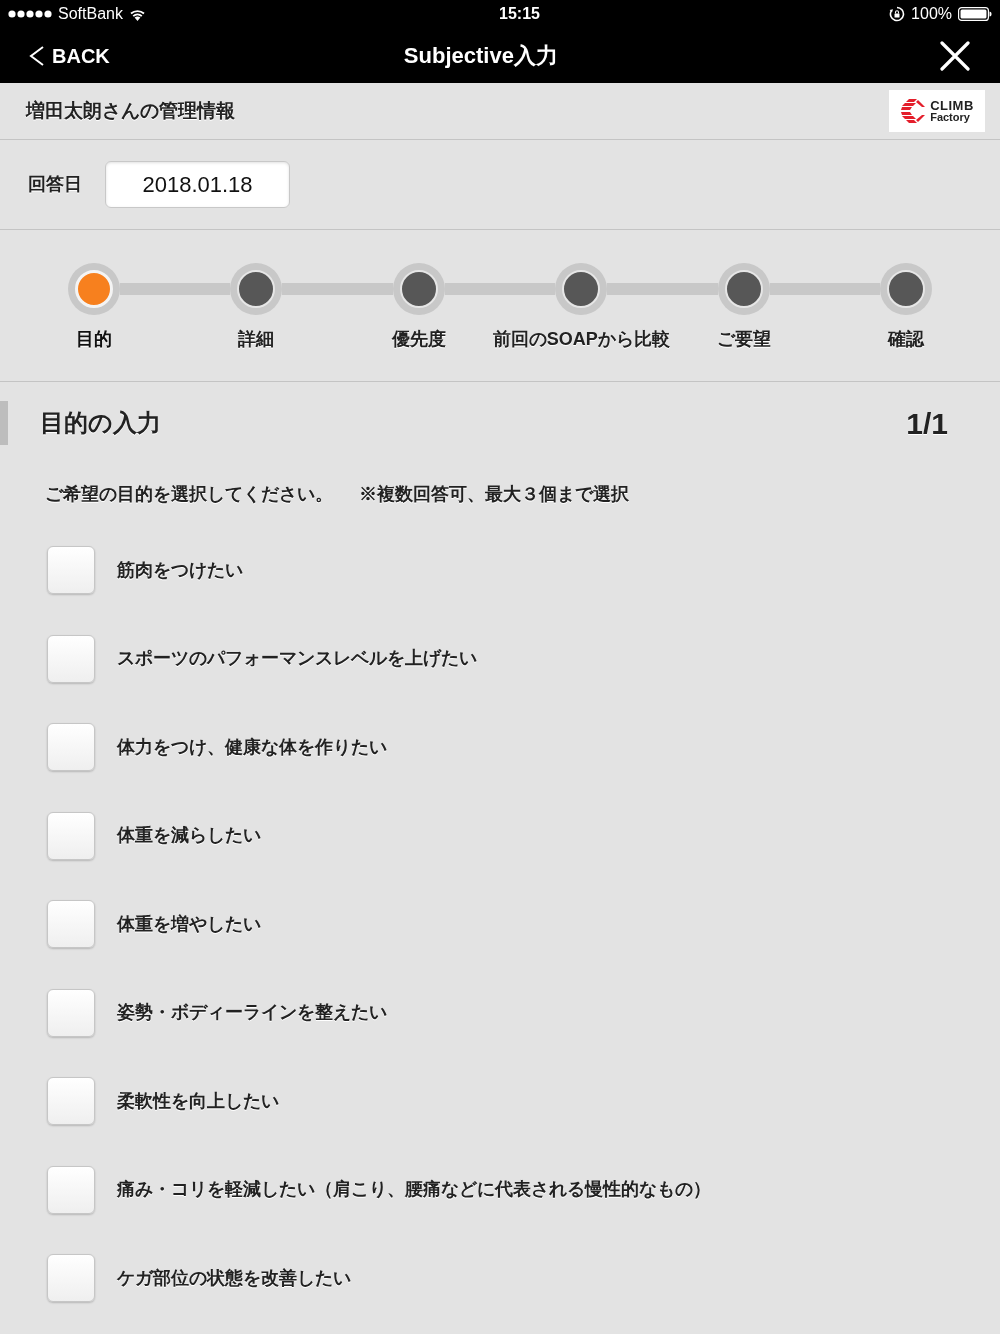  What do you see at coordinates (189, 836) in the screenshot?
I see `option-label: 体重を減らしたい` at bounding box center [189, 836].